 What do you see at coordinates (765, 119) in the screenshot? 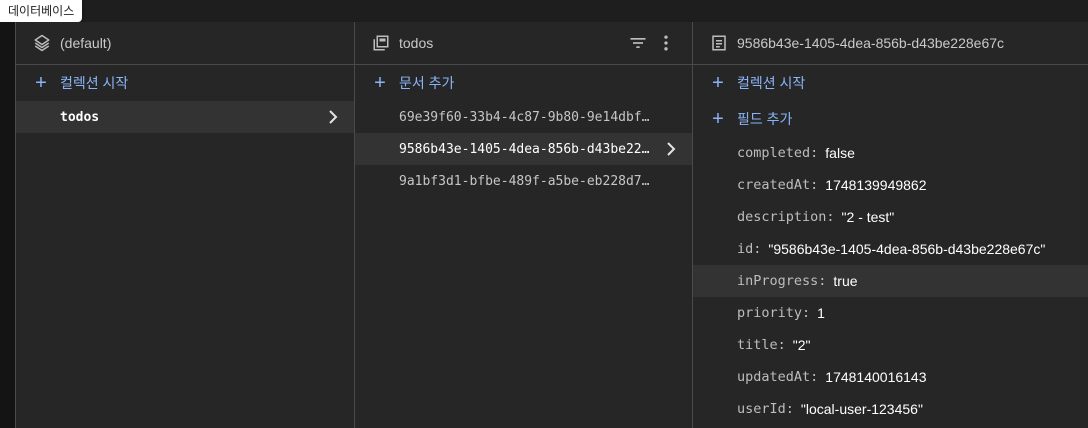
I see `add-field-label: 필드 추가` at bounding box center [765, 119].